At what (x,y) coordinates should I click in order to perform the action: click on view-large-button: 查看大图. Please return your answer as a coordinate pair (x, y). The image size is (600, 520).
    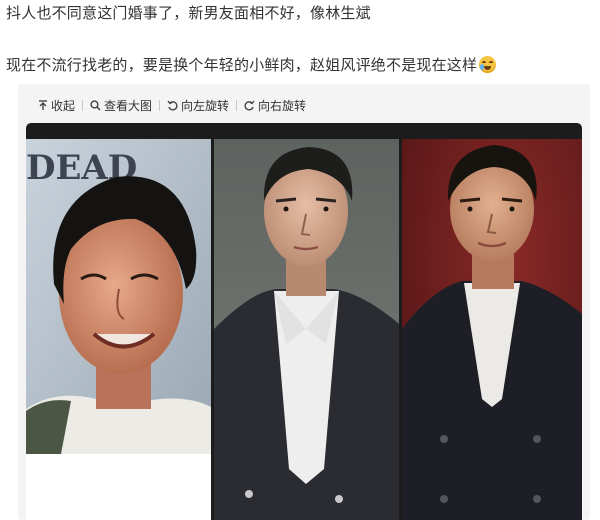
    Looking at the image, I should click on (121, 105).